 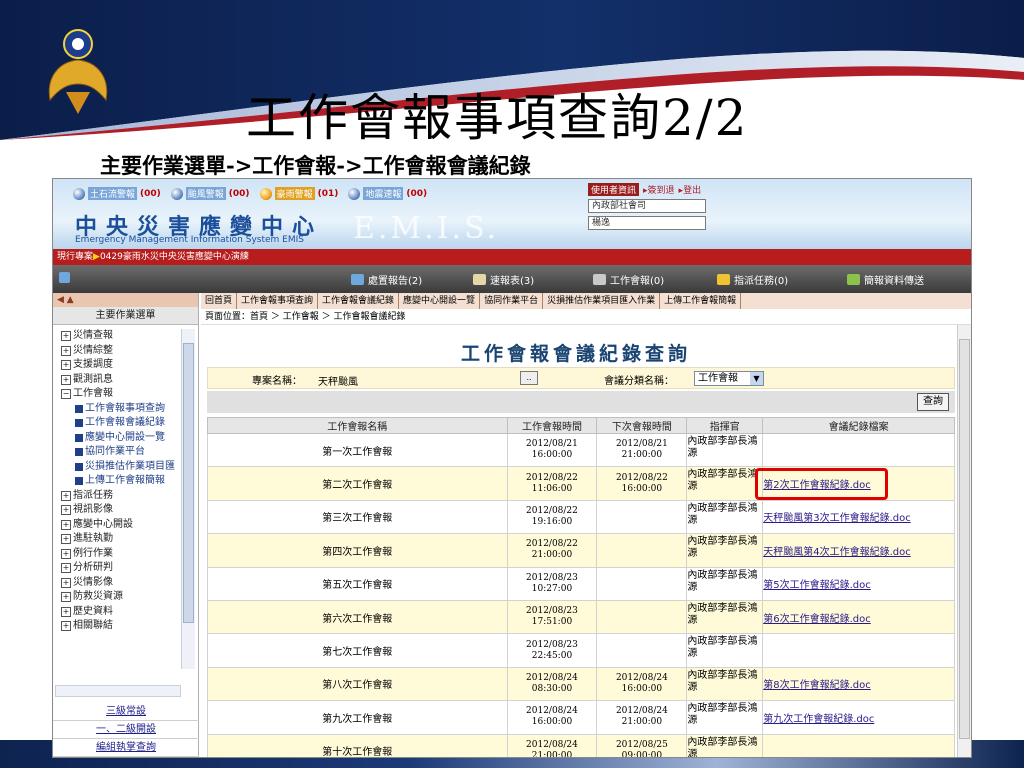 I want to click on toolbar-home-button, so click(x=64, y=277).